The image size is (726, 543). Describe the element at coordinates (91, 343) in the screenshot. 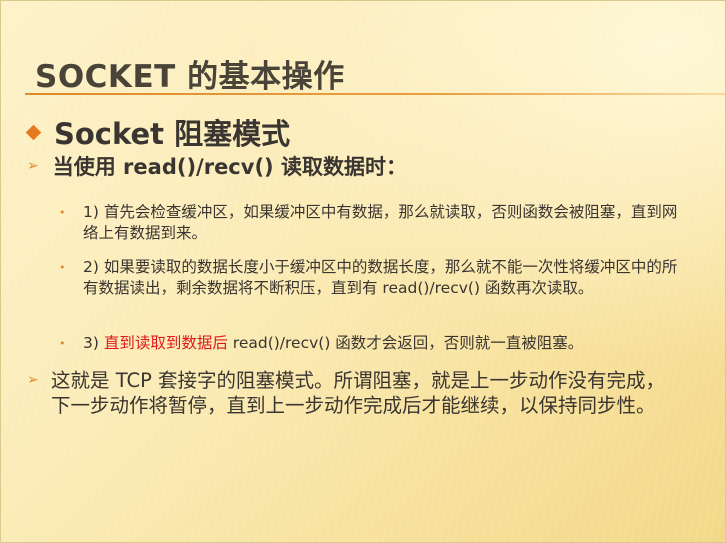

I see `item-number: 3)` at that location.